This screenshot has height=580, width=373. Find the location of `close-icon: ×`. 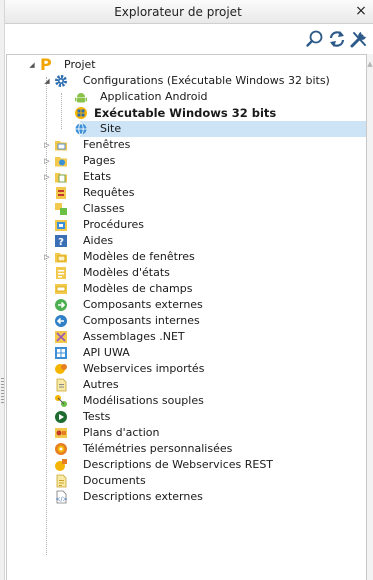

close-icon: × is located at coordinates (361, 11).